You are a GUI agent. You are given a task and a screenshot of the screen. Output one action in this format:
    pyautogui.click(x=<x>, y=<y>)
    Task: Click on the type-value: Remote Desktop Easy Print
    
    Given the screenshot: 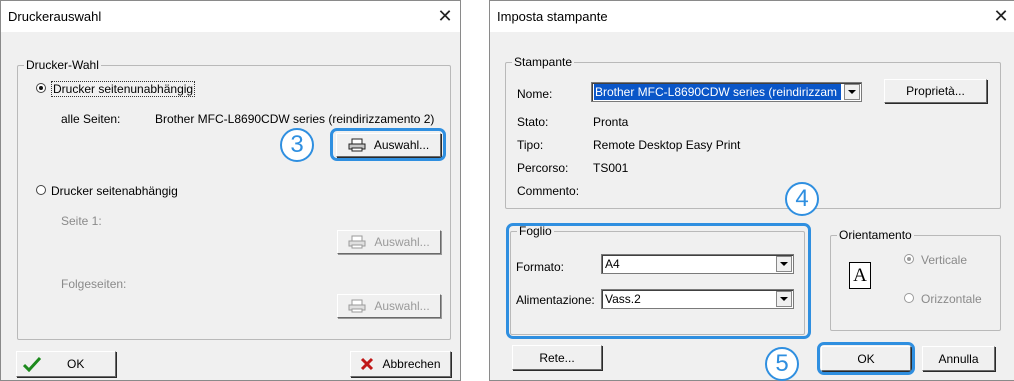 What is the action you would take?
    pyautogui.click(x=667, y=145)
    